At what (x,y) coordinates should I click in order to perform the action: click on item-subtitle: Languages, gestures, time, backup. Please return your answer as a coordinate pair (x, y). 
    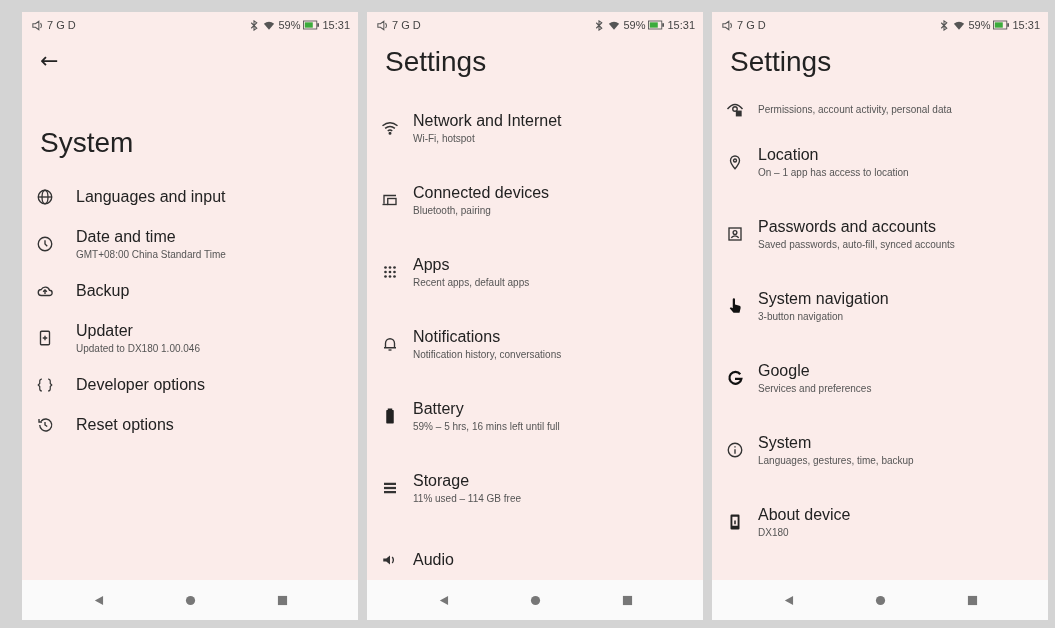
    Looking at the image, I should click on (836, 460).